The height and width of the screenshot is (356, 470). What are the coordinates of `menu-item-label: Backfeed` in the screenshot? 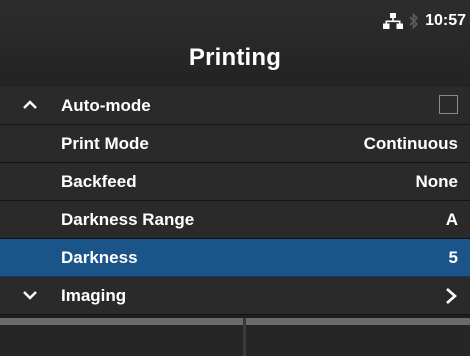 It's located at (99, 181).